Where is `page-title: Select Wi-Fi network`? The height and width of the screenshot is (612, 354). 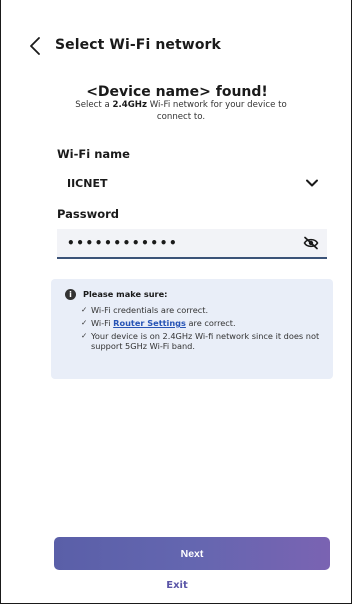
page-title: Select Wi-Fi network is located at coordinates (138, 45).